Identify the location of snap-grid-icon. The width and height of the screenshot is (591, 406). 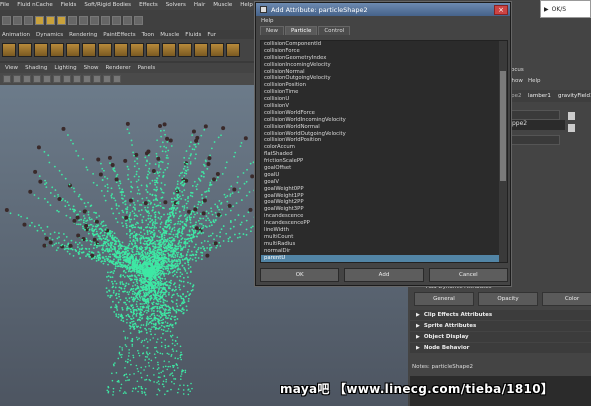
(72, 20).